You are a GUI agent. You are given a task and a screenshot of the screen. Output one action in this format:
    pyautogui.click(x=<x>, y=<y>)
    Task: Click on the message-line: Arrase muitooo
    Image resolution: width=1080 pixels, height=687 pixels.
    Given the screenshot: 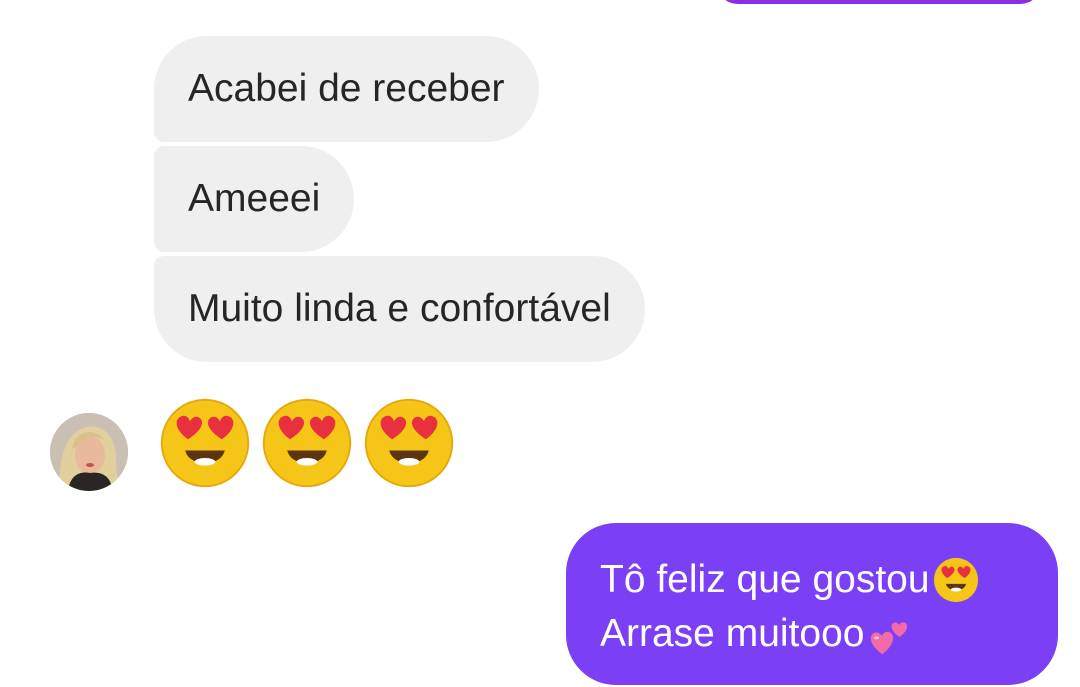 What is the action you would take?
    pyautogui.click(x=812, y=634)
    